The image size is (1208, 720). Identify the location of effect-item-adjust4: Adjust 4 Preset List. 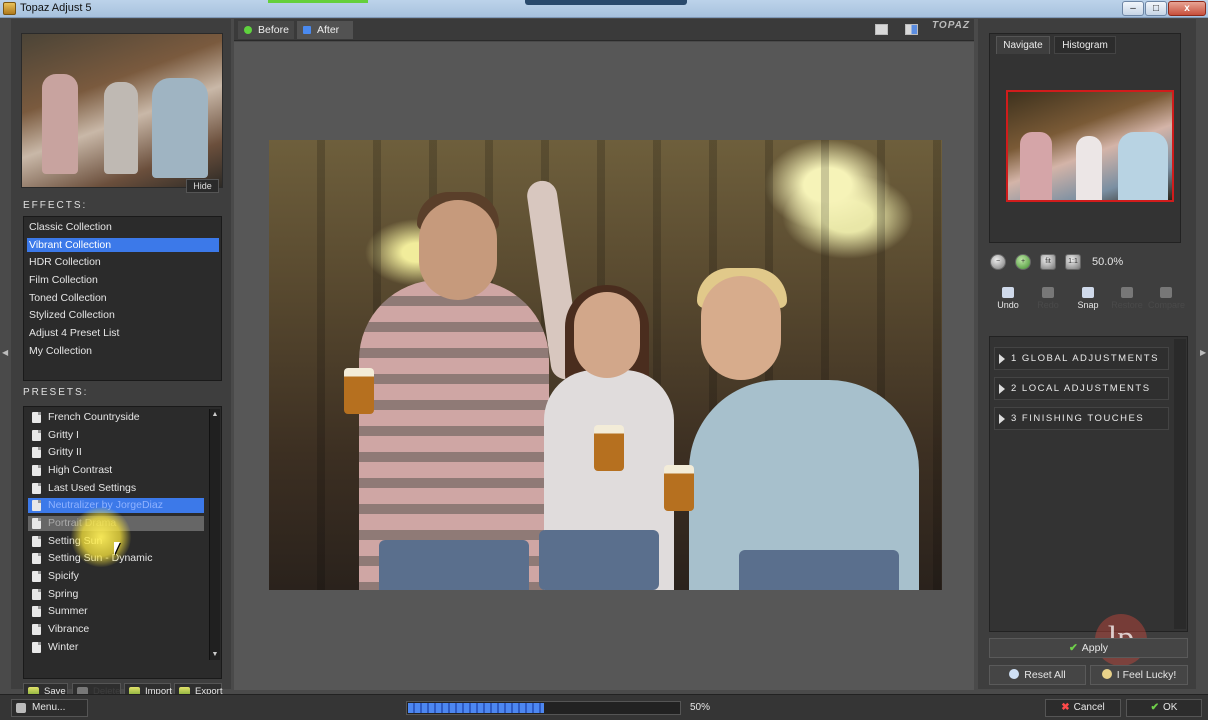
(123, 333).